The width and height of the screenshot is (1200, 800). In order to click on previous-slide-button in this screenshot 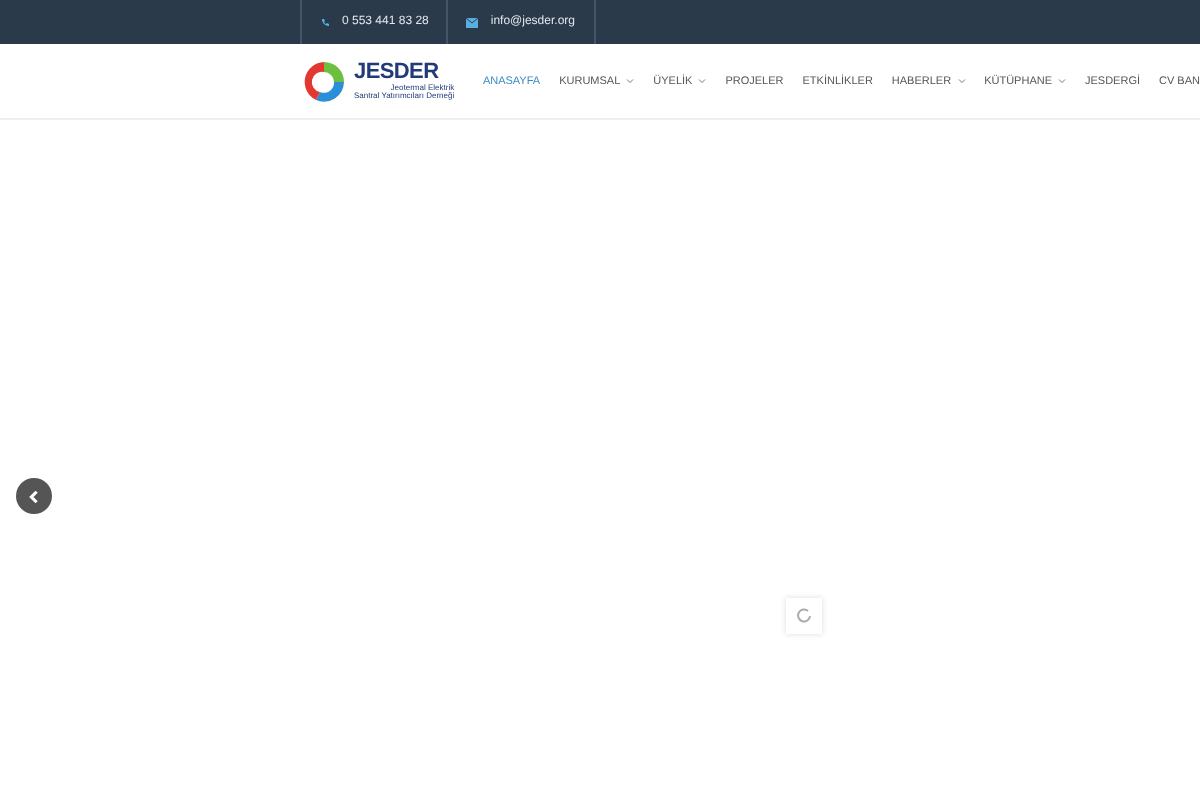, I will do `click(34, 496)`.